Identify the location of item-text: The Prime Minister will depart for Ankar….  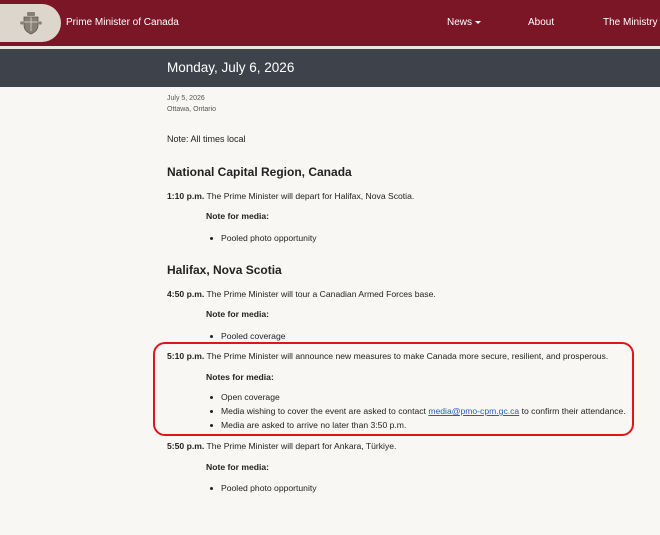
(301, 446).